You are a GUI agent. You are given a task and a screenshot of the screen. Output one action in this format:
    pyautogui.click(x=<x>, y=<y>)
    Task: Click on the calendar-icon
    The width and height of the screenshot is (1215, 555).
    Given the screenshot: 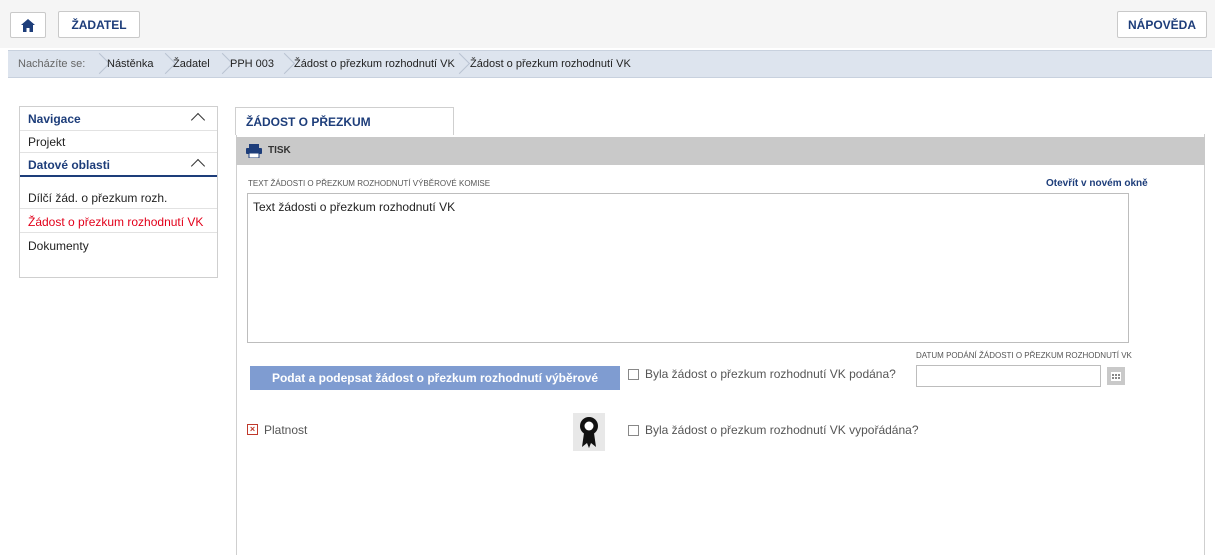 What is the action you would take?
    pyautogui.click(x=1116, y=376)
    